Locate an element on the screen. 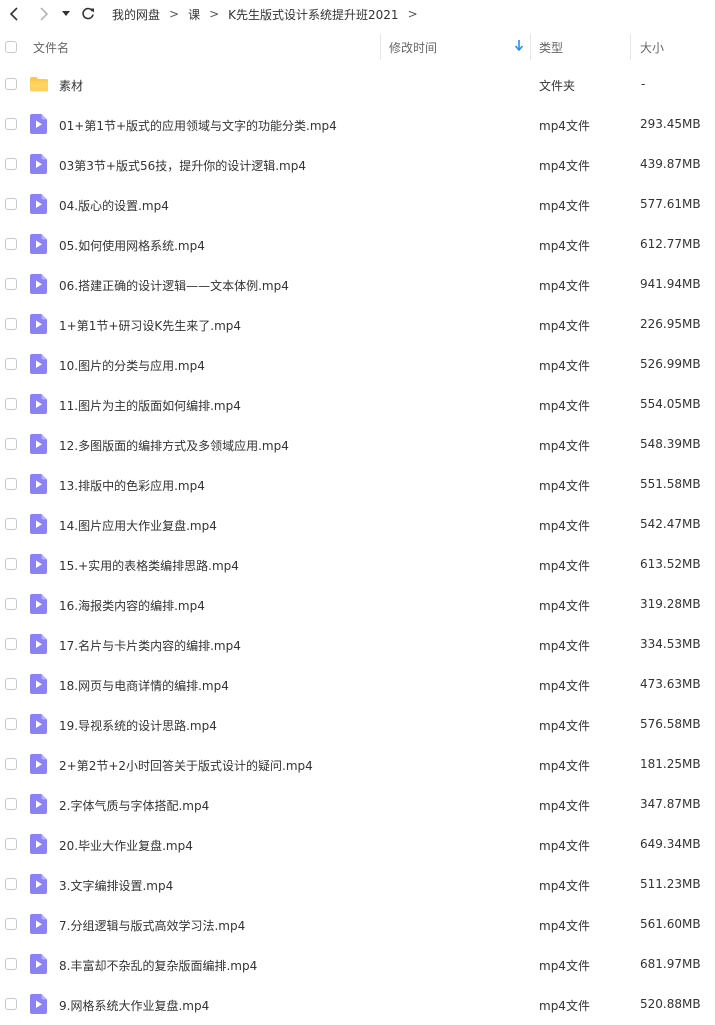 This screenshot has width=715, height=1025. file-row: 16.海报类内容的编排.mp4 mp4文件 319.28MB is located at coordinates (357, 604).